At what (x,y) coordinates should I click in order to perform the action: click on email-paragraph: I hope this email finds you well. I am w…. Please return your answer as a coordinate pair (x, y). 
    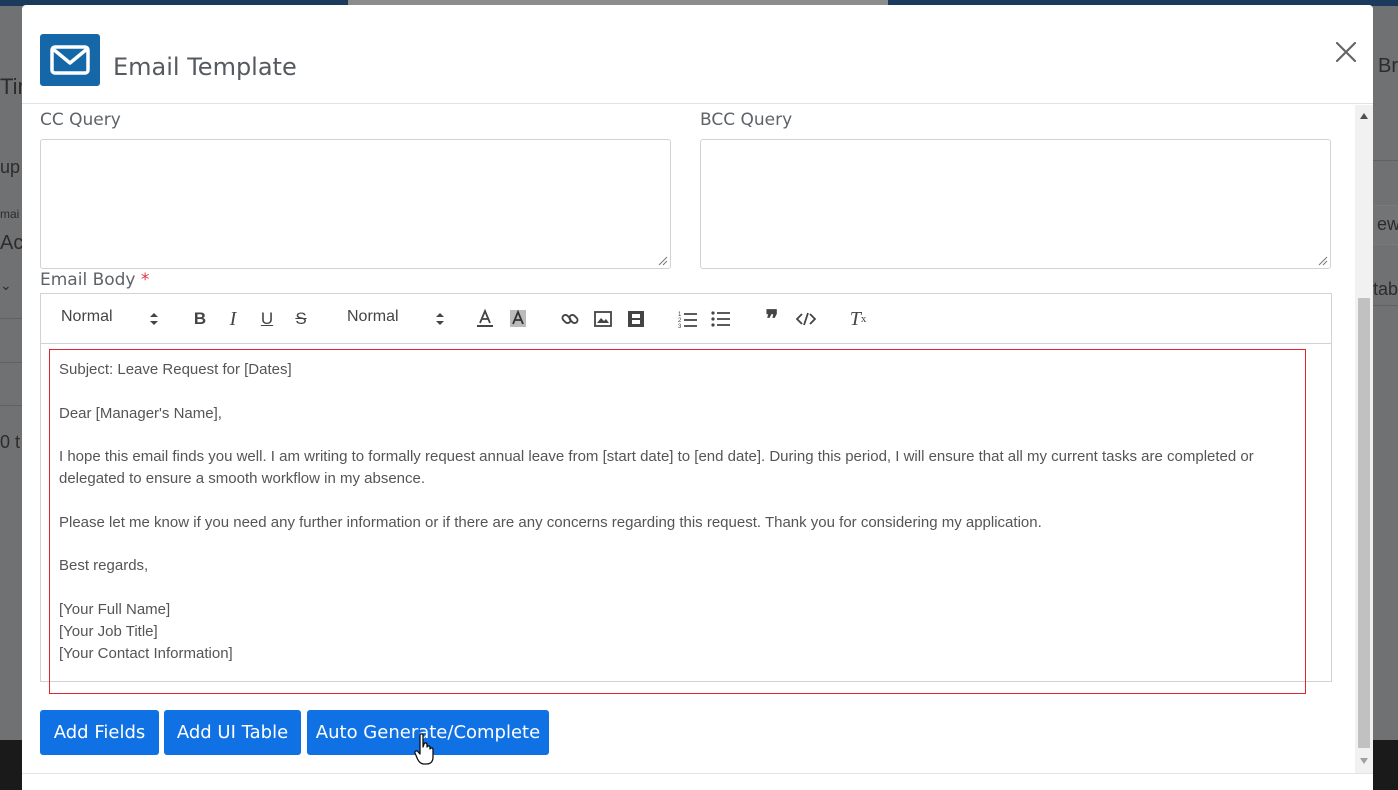
    Looking at the image, I should click on (656, 467).